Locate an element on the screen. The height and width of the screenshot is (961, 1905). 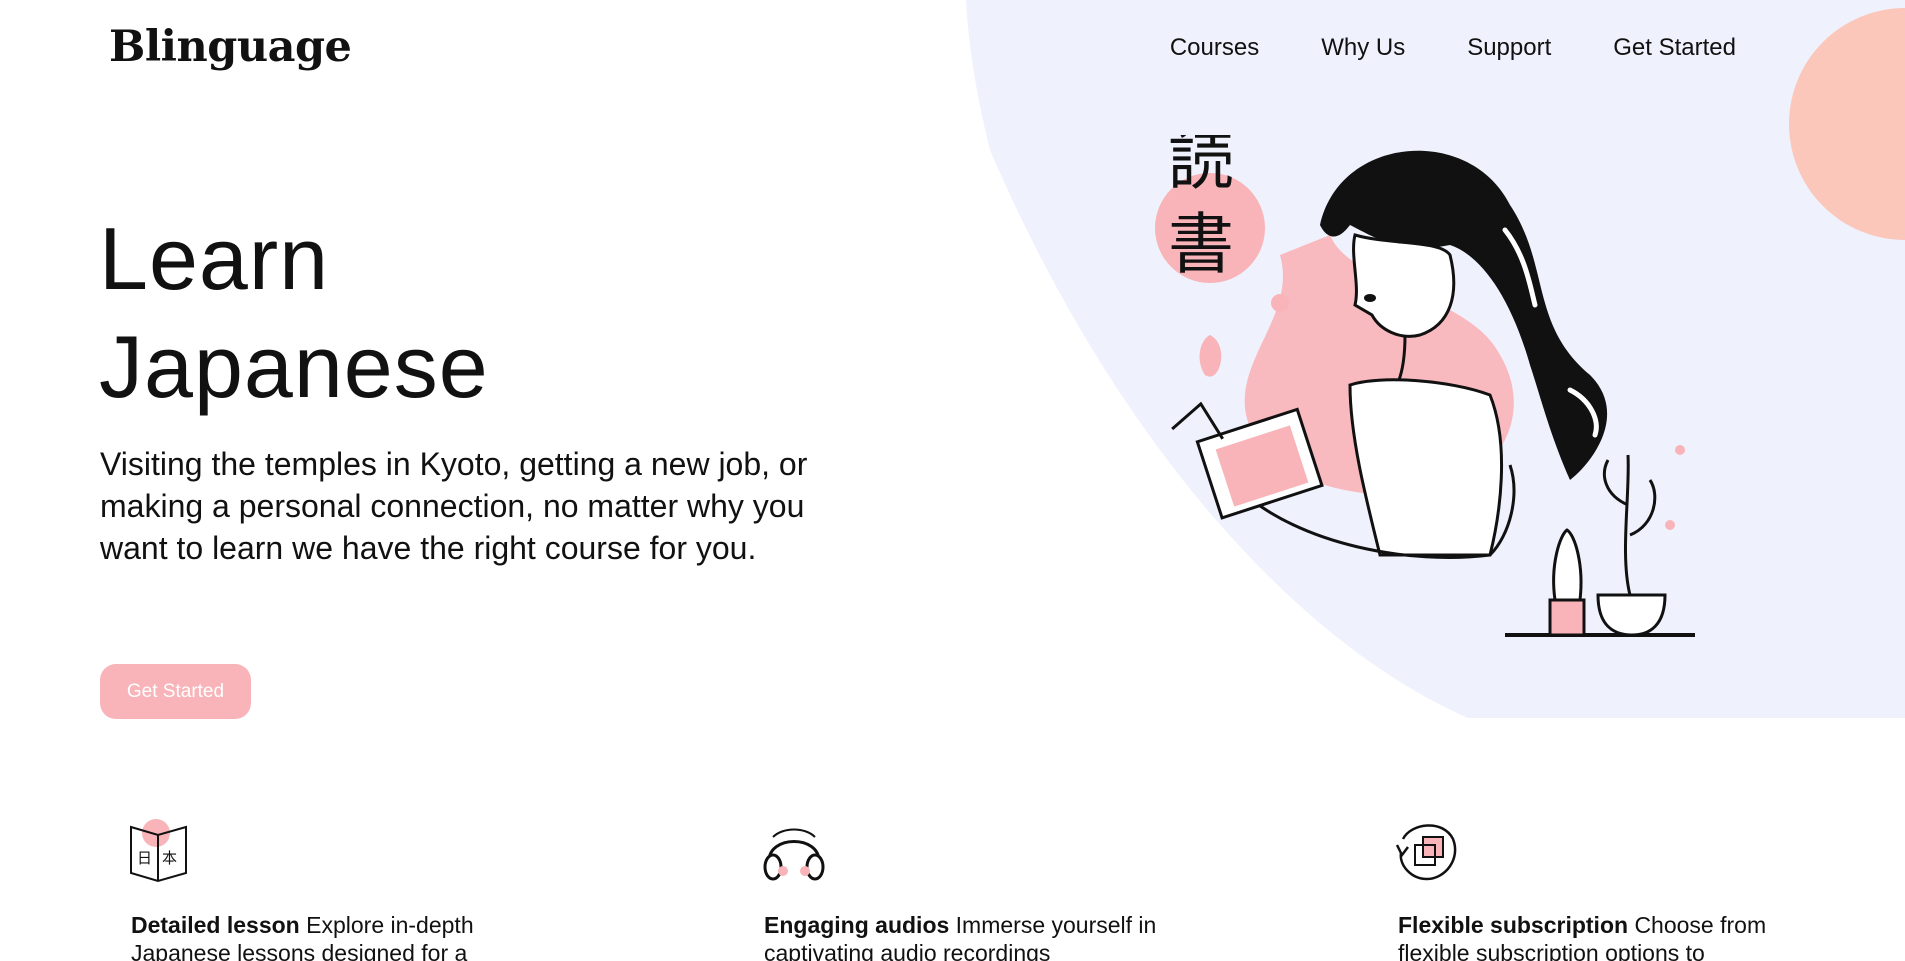
svg-text: 本 is located at coordinates (169, 858).